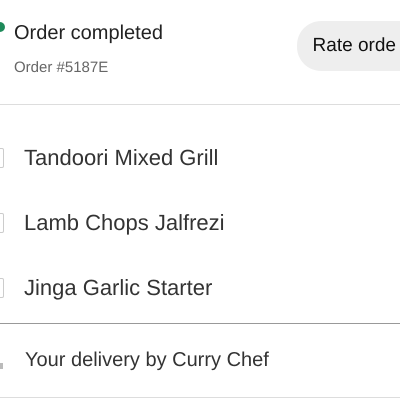 This screenshot has width=400, height=400. What do you see at coordinates (62, 67) in the screenshot?
I see `order-number: Order #5187E` at bounding box center [62, 67].